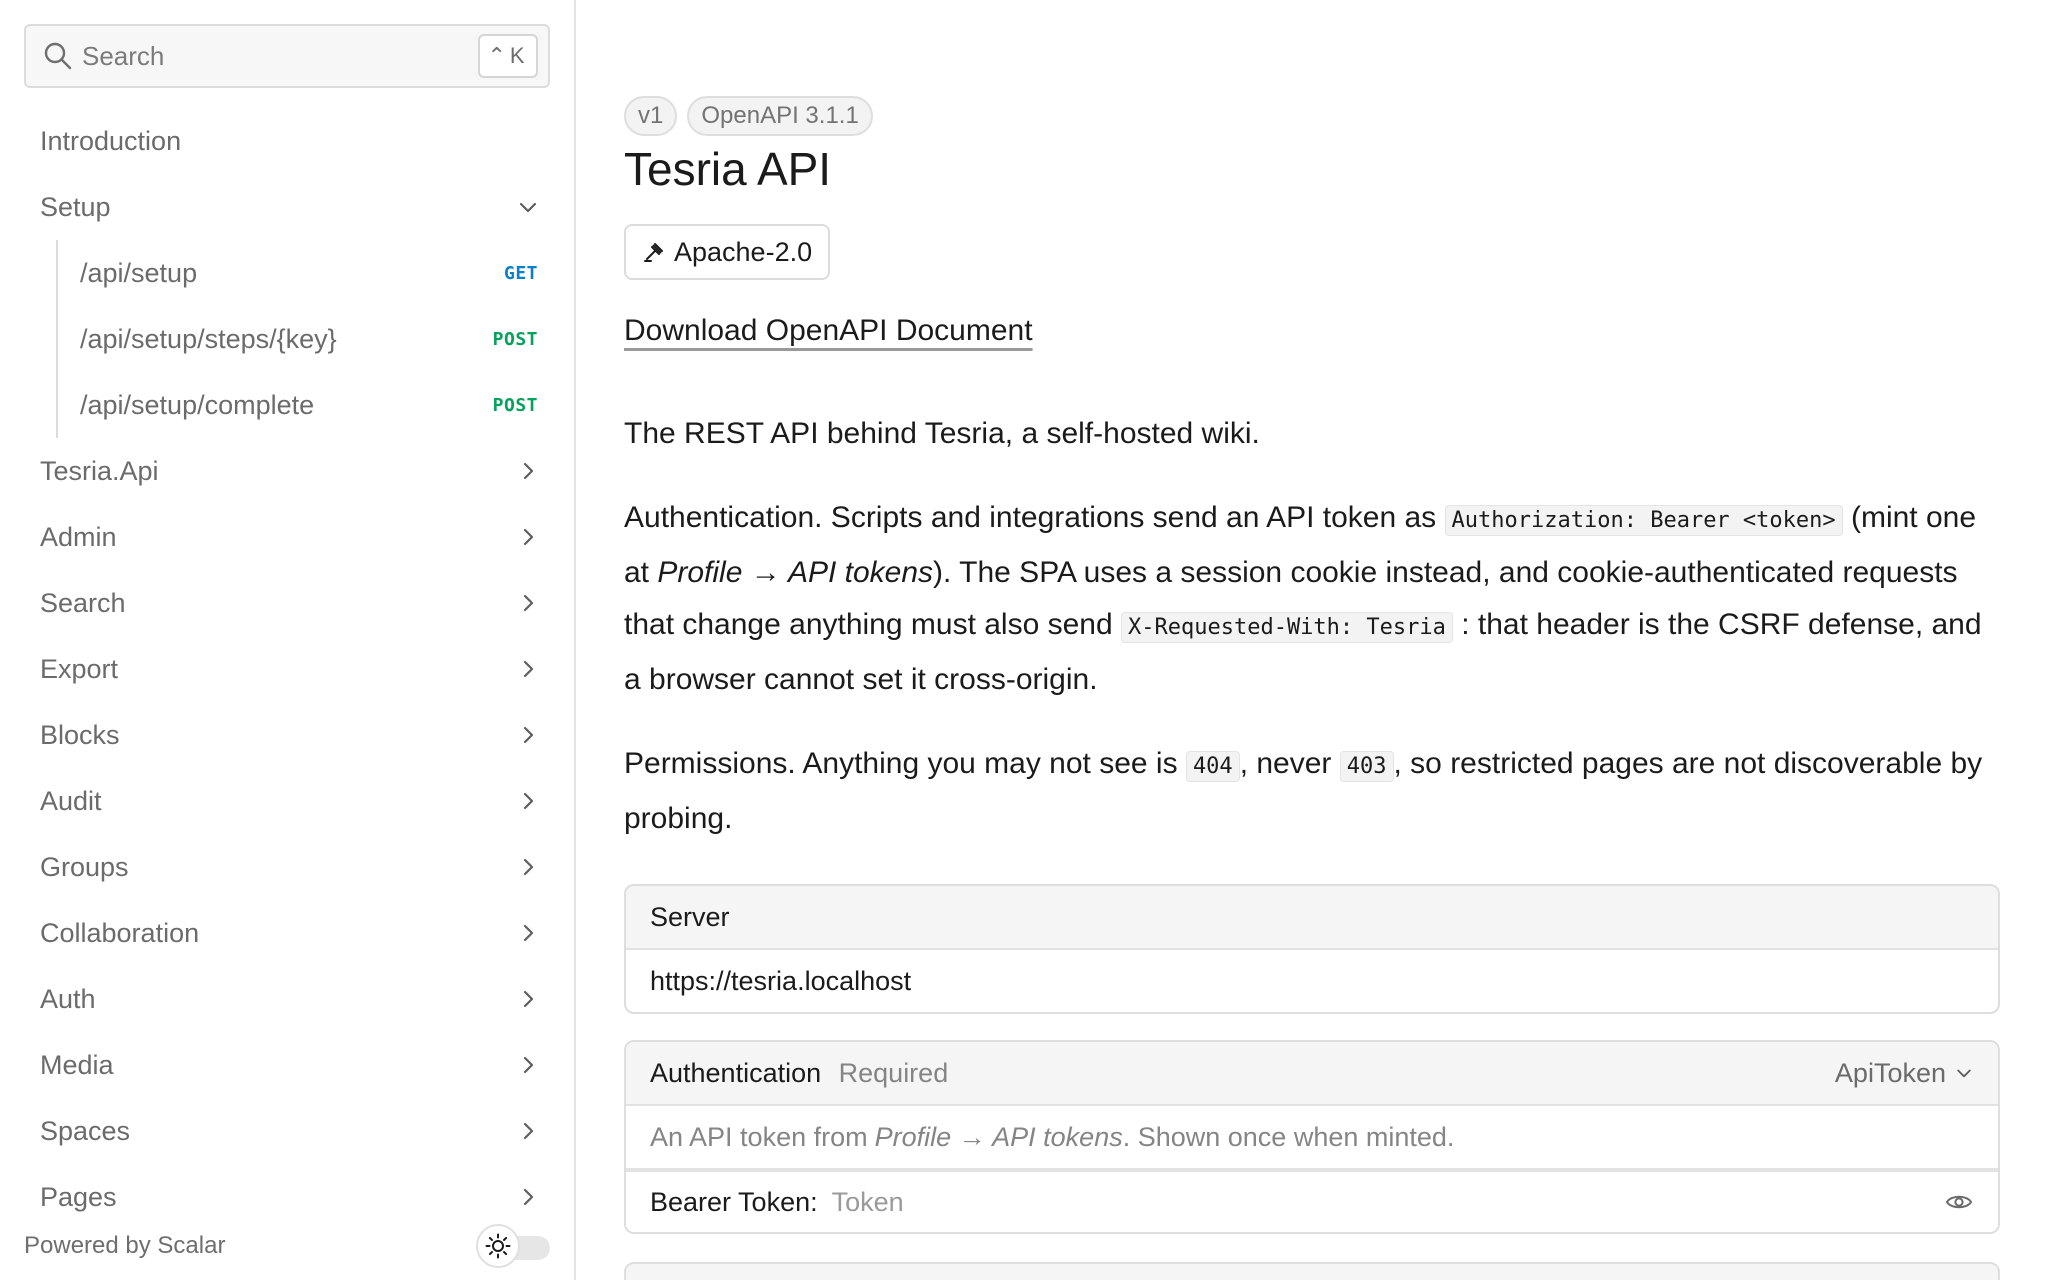 This screenshot has height=1280, width=2048. Describe the element at coordinates (289, 207) in the screenshot. I see `sidebar-item-setup: Setup` at that location.